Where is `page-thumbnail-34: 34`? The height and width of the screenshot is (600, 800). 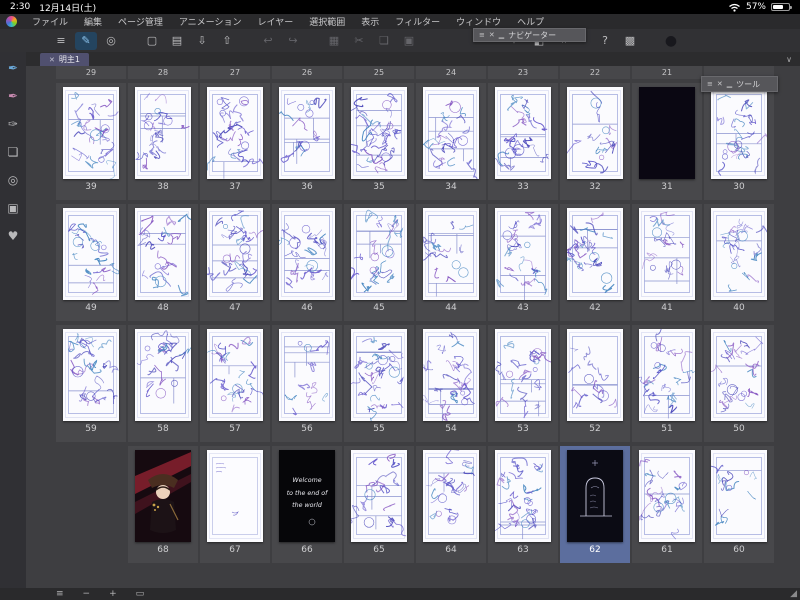
page-thumbnail-34: 34 is located at coordinates (451, 141).